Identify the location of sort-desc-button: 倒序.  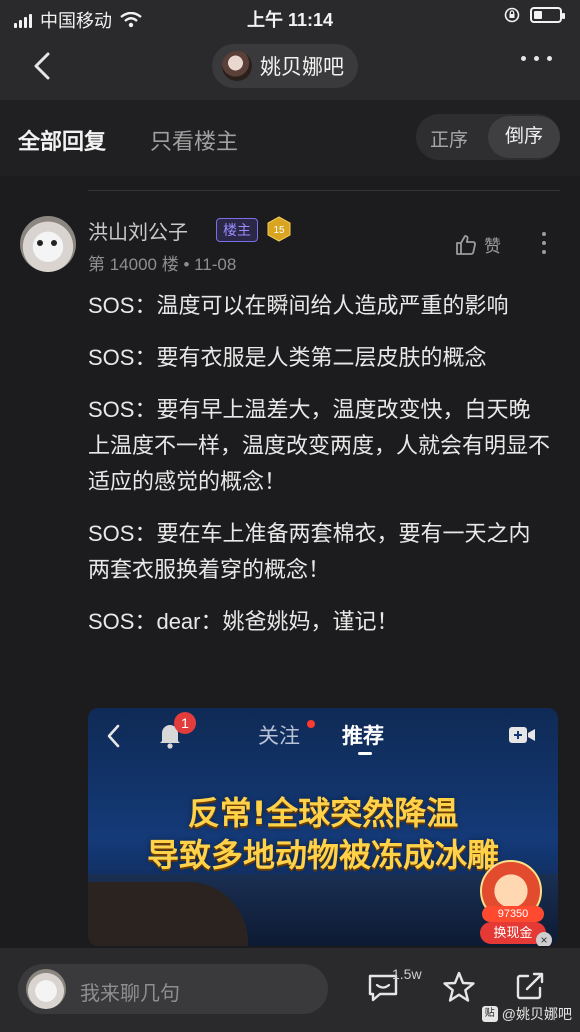
(524, 137).